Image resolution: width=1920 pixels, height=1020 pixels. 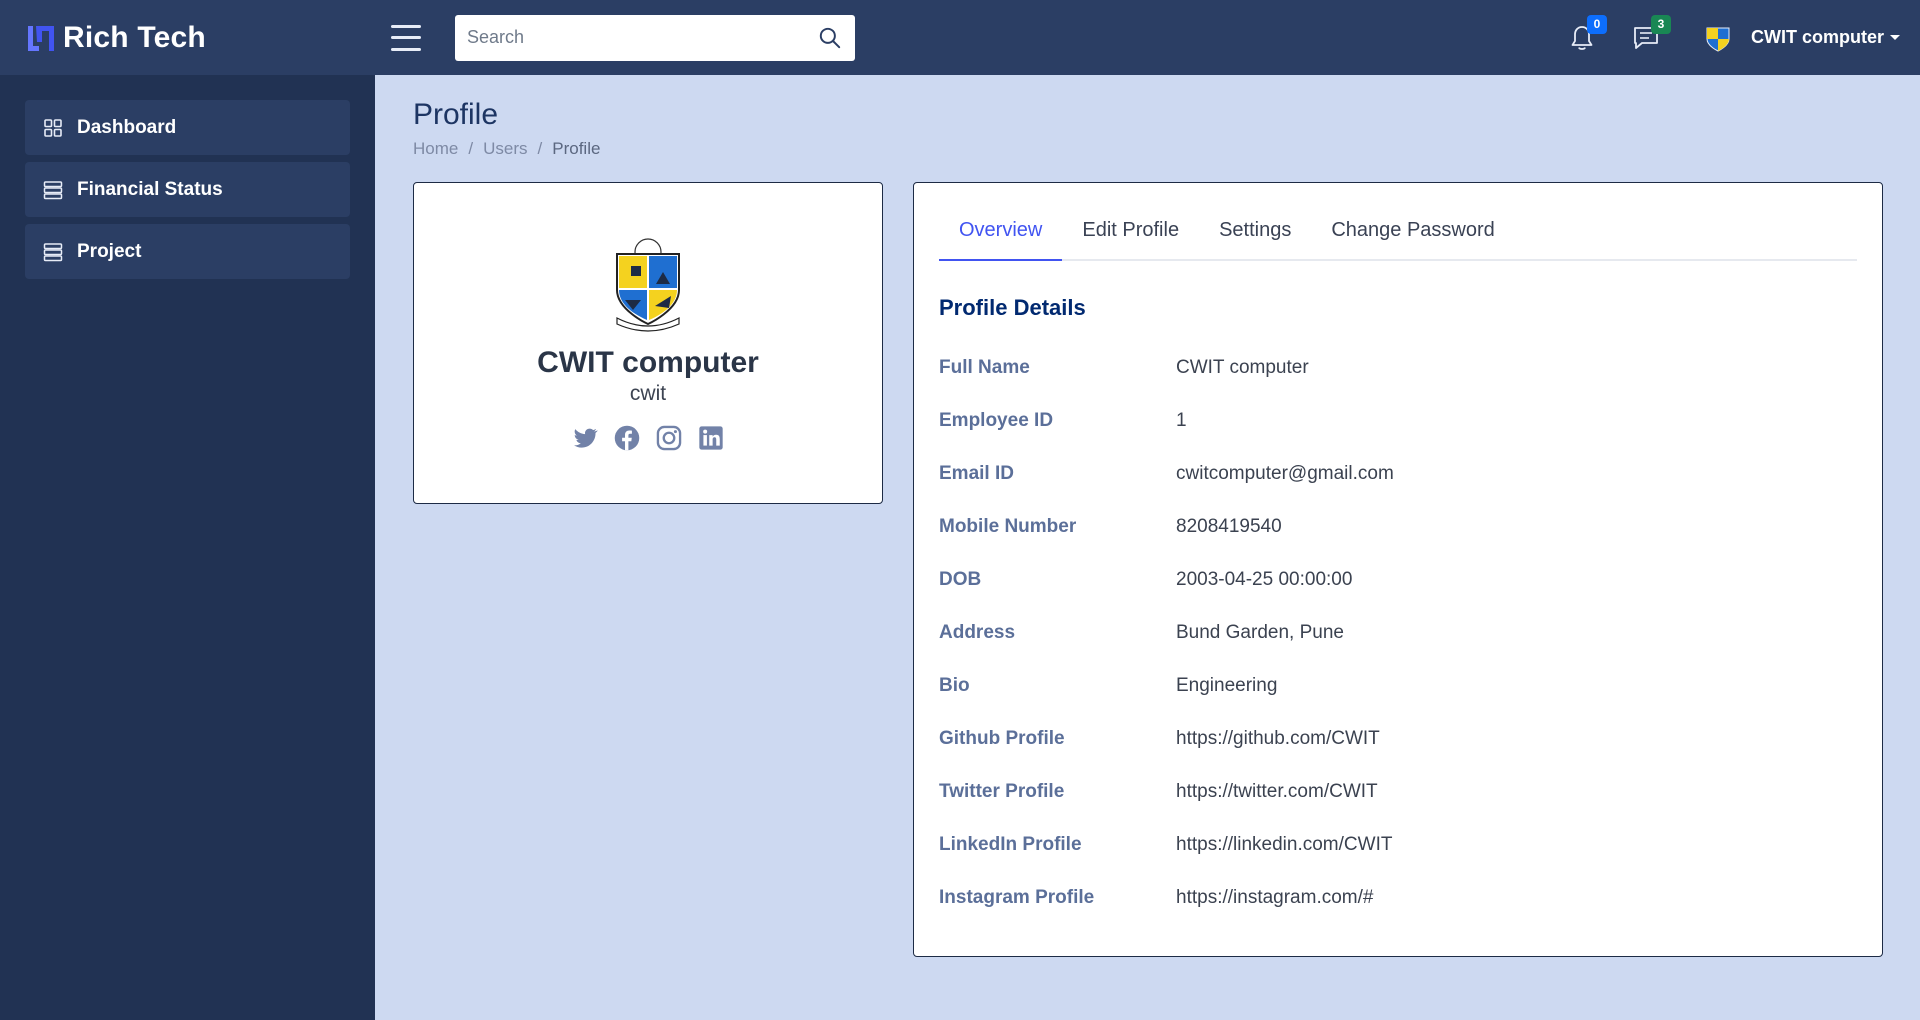 I want to click on social-links, so click(x=648, y=438).